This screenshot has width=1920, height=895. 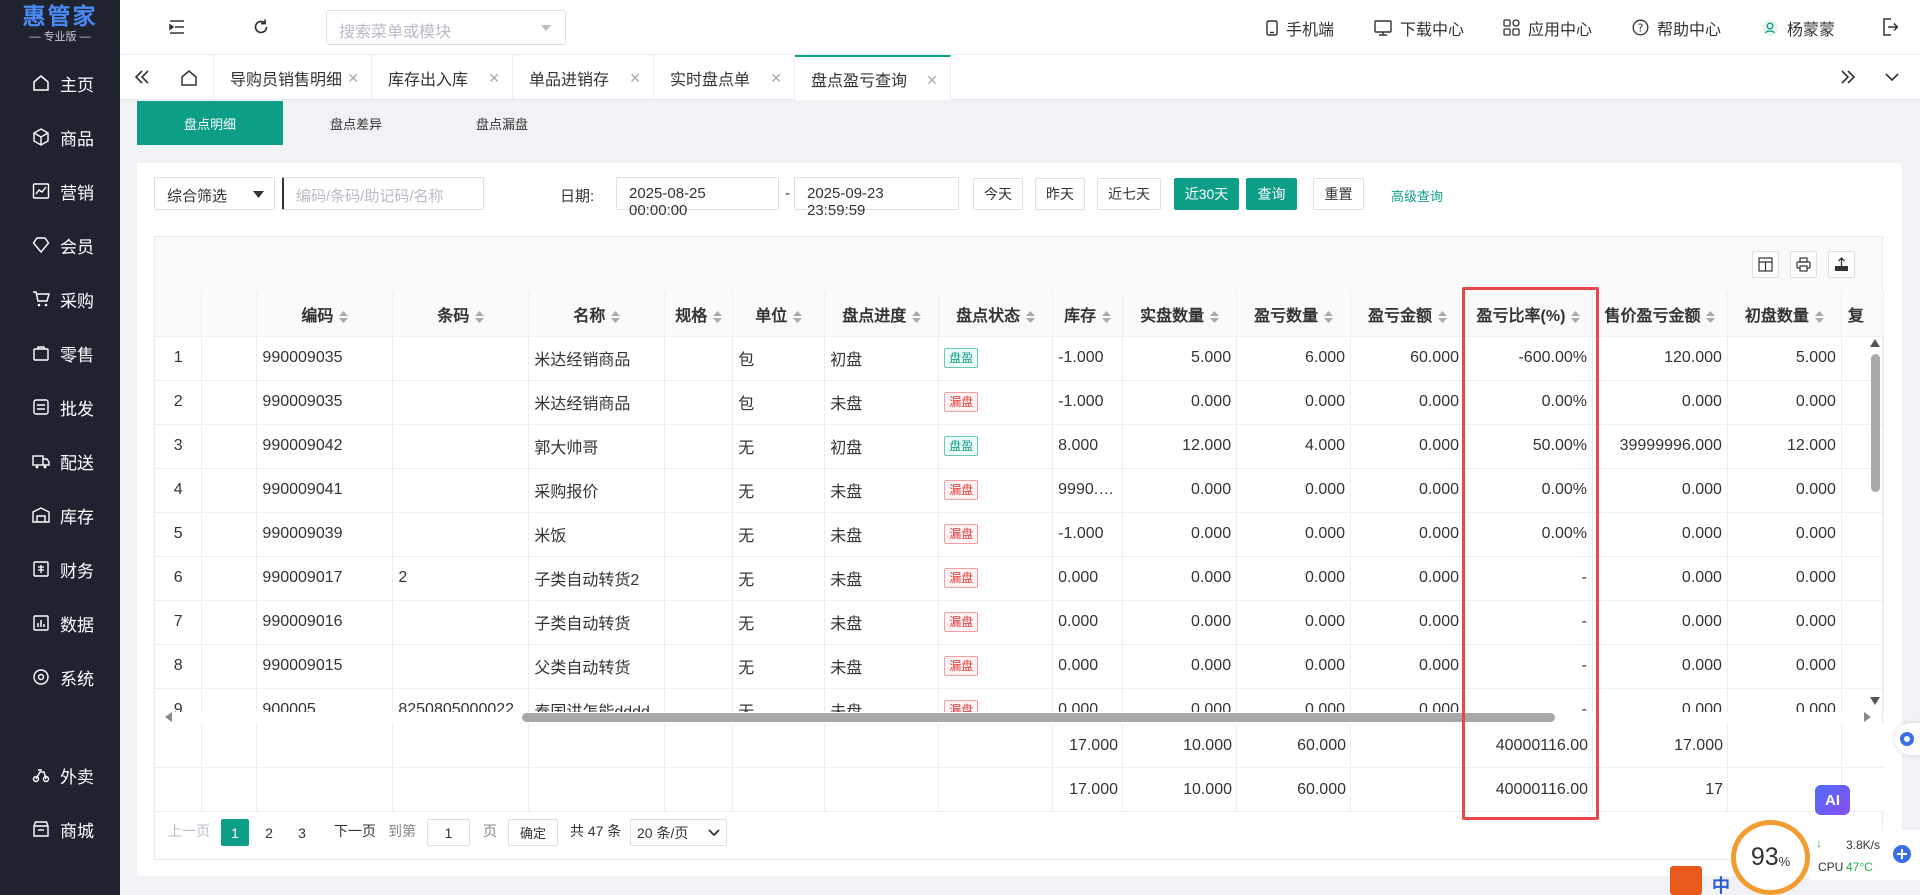 I want to click on column-header: 条码, so click(x=461, y=314).